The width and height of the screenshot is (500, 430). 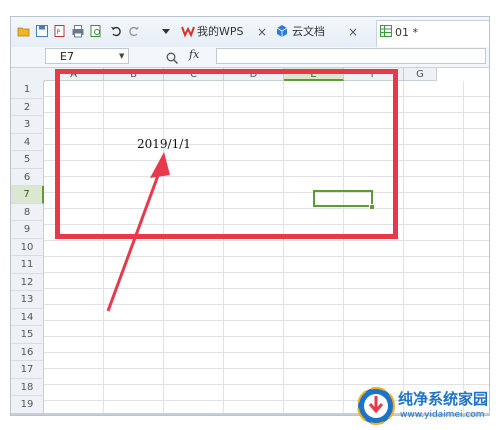 I want to click on row-header-9: 9, so click(x=27, y=230).